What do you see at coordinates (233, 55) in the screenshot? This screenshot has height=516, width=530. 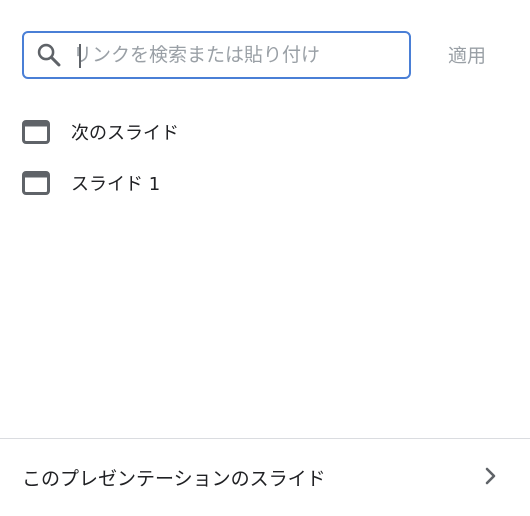 I see `link-search-input` at bounding box center [233, 55].